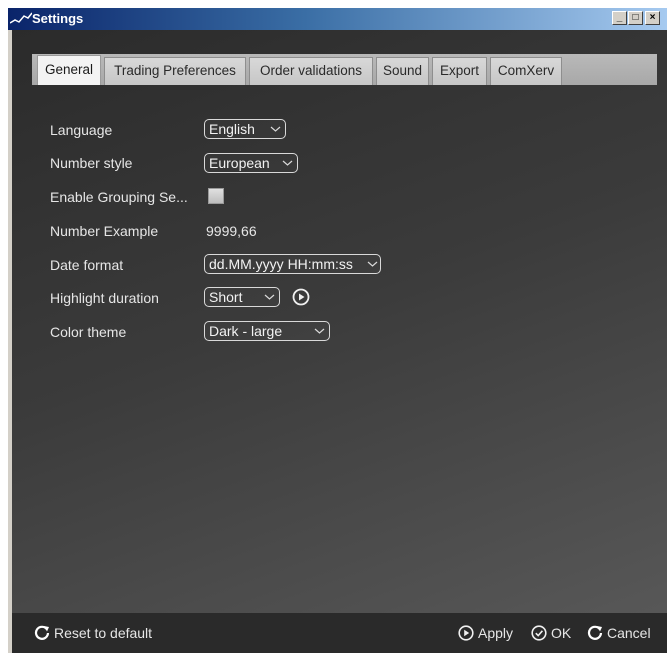 The width and height of the screenshot is (667, 653). What do you see at coordinates (175, 71) in the screenshot?
I see `tab-trading-preferences: Trading Preferences` at bounding box center [175, 71].